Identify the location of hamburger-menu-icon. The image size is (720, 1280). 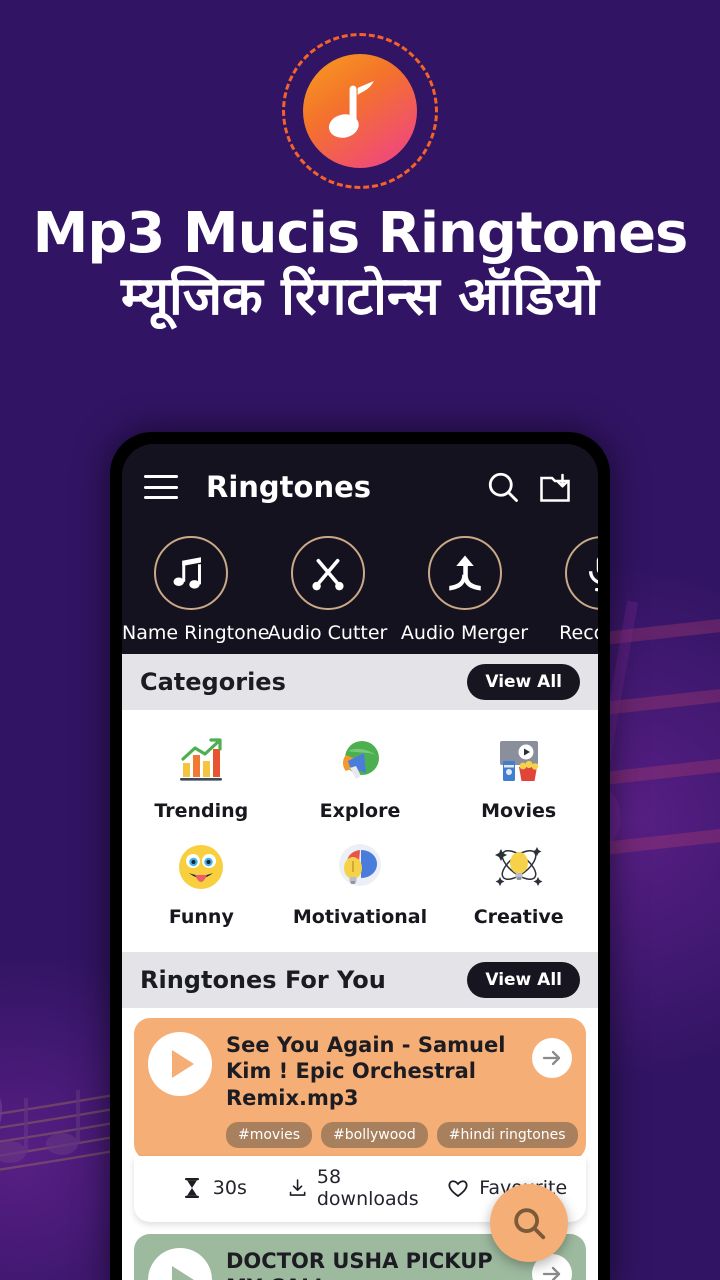
(161, 487).